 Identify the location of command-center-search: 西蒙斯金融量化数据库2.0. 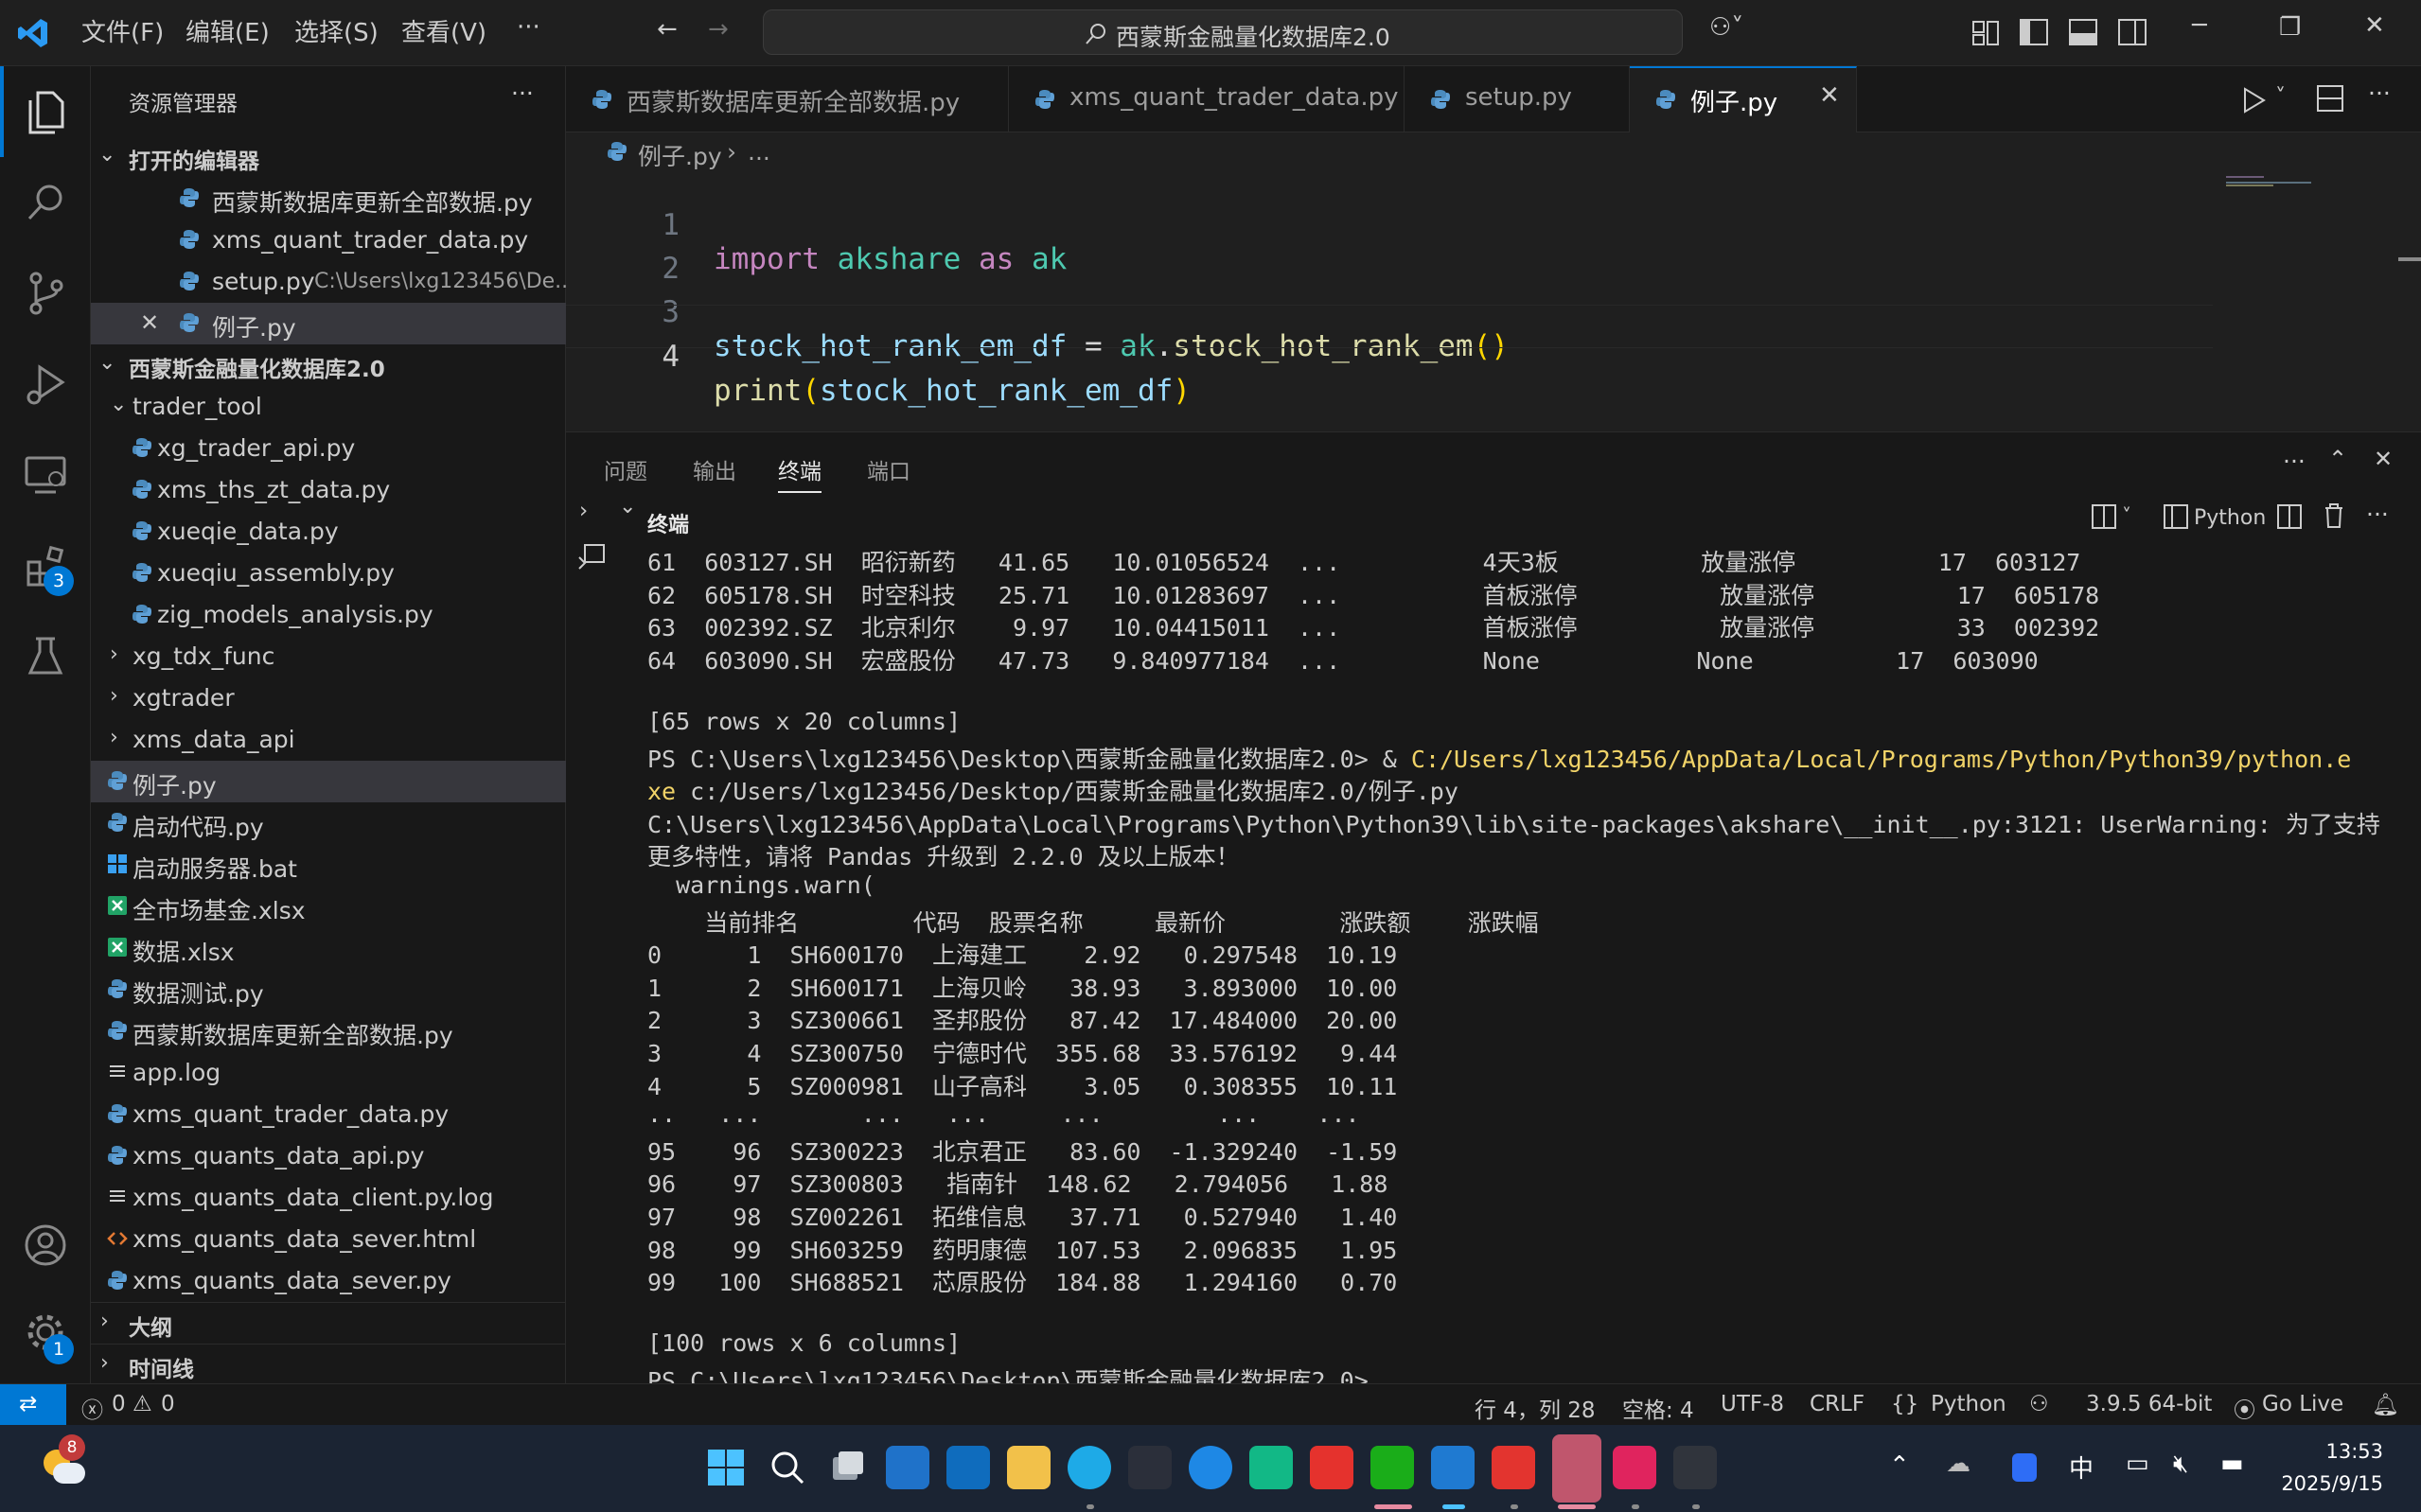
(1223, 32).